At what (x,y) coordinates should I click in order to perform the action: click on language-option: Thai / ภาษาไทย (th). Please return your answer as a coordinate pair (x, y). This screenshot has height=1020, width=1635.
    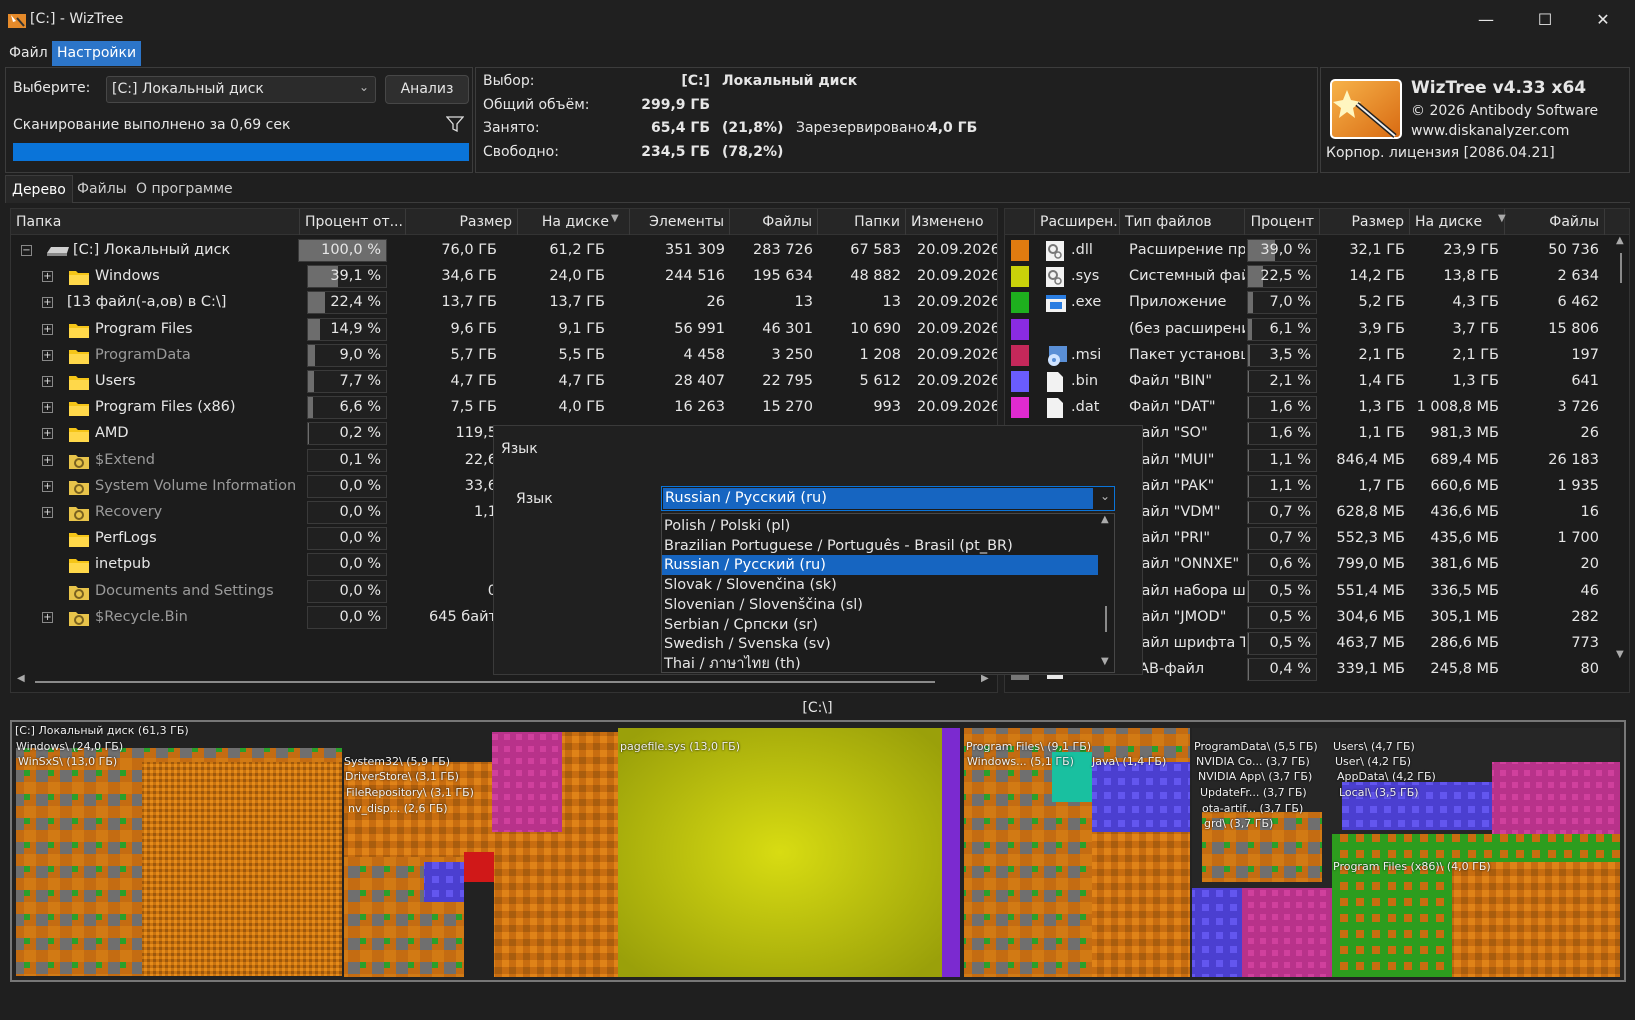
    Looking at the image, I should click on (880, 663).